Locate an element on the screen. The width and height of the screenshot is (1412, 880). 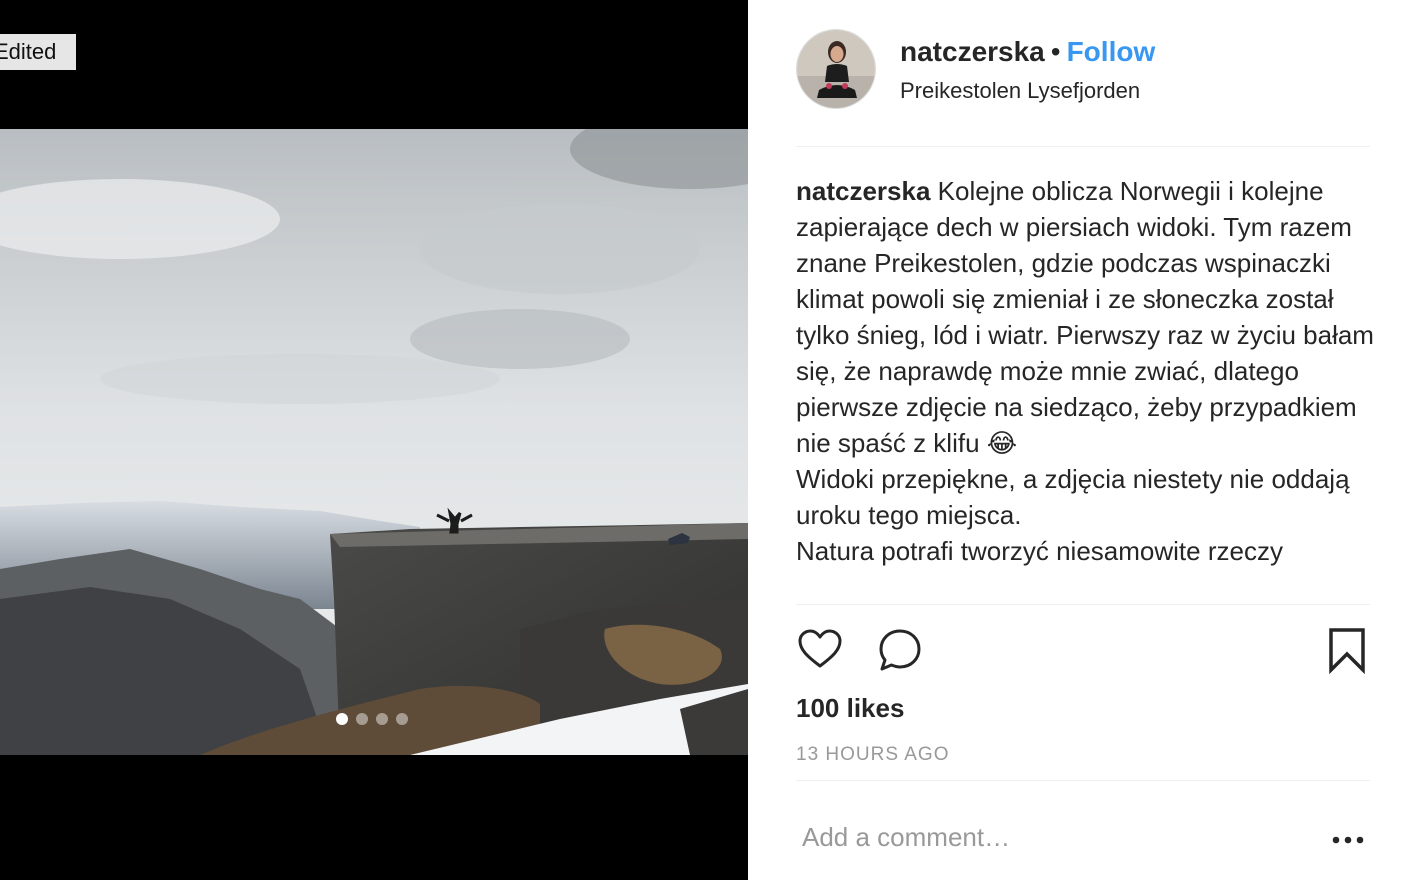
carousel-indicator is located at coordinates (372, 719).